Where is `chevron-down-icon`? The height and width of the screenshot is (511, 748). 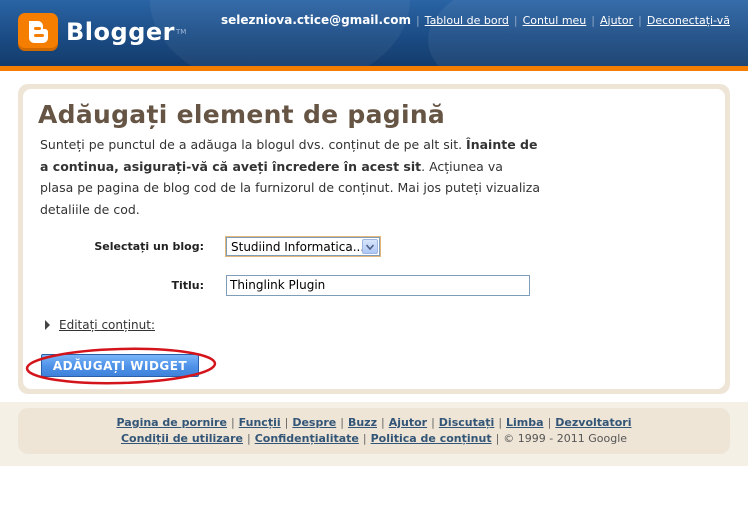 chevron-down-icon is located at coordinates (370, 246).